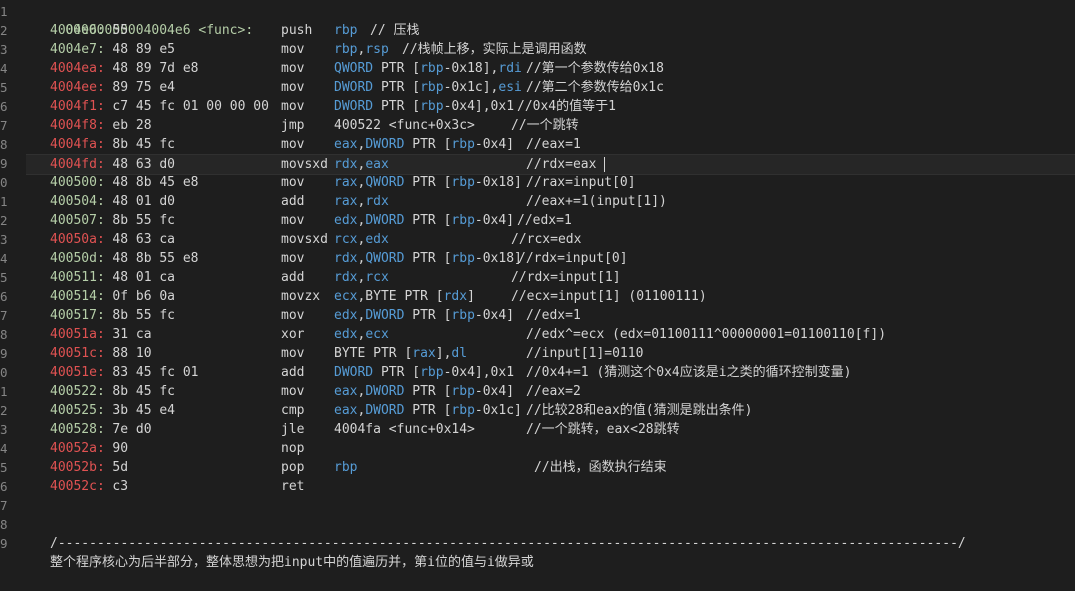 The height and width of the screenshot is (591, 1075). I want to click on opcode-bytes: 8b 45 fc, so click(144, 144).